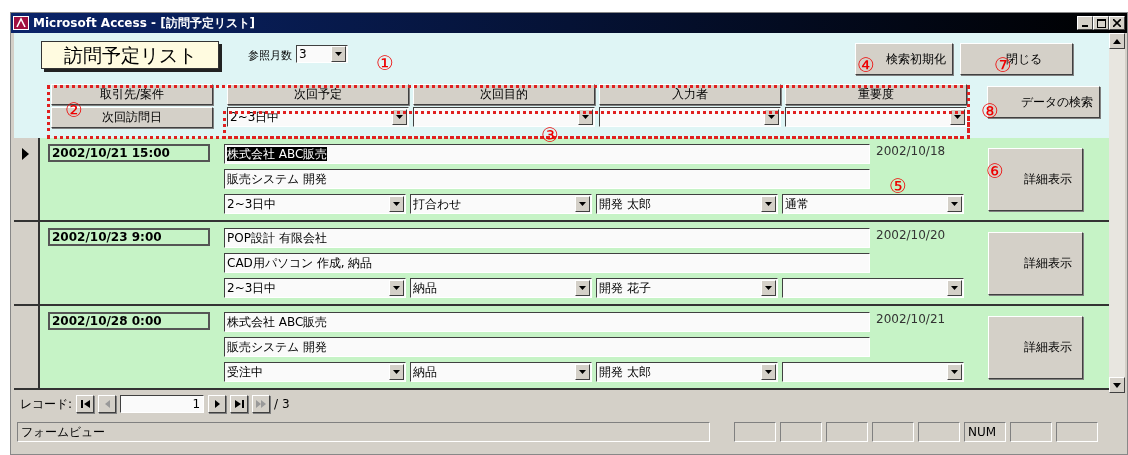 This screenshot has height=455, width=1128. I want to click on priority-dropdown: 通常, so click(873, 204).